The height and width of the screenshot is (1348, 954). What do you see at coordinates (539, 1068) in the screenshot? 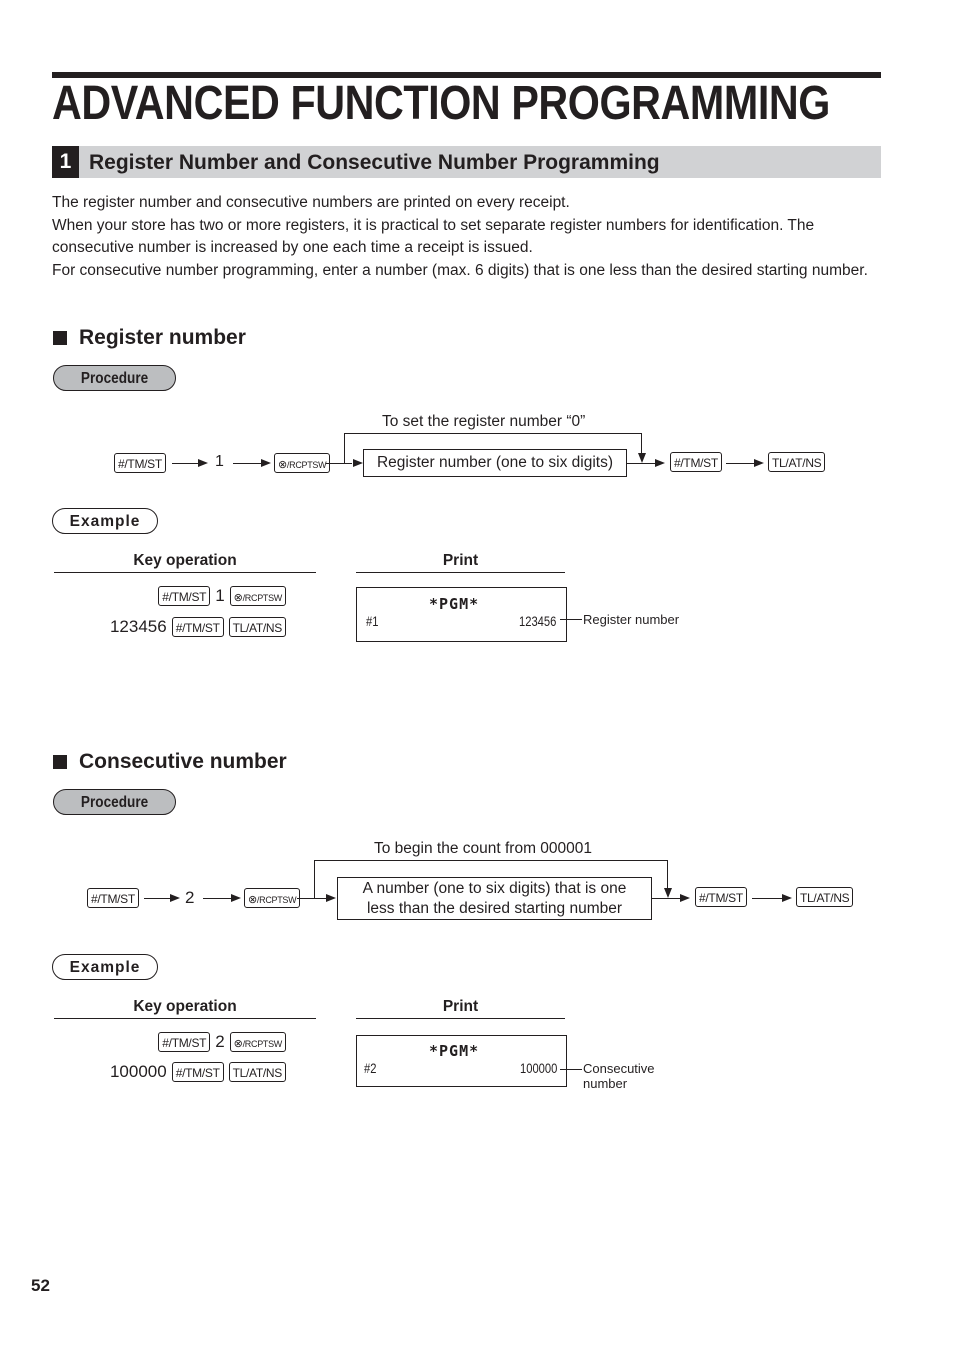
I see `receipt-right: 100000` at bounding box center [539, 1068].